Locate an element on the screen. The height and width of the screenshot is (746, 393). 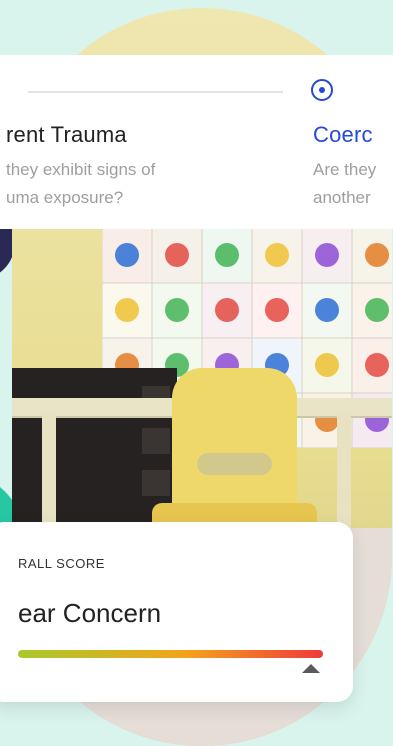
overall-score-value: ear Concern is located at coordinates (90, 613).